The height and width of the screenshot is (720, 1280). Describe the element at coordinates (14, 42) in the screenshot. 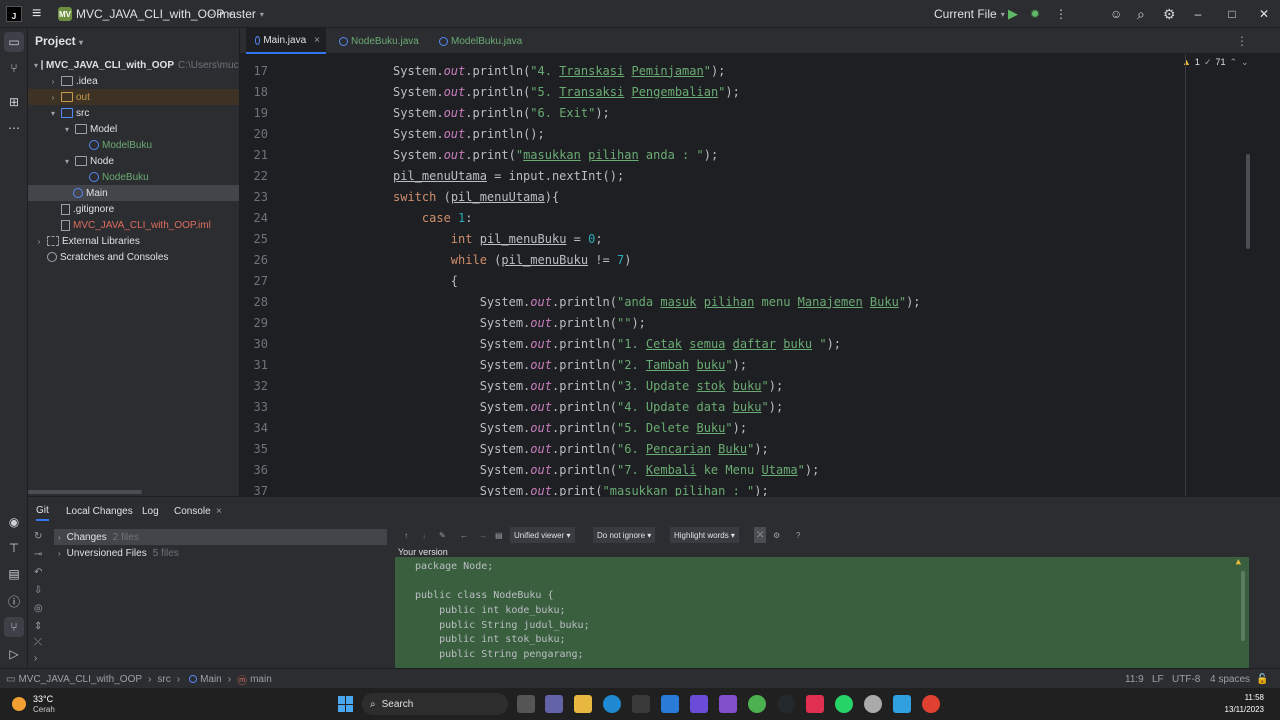

I see `project-folder-icon: ▭` at that location.